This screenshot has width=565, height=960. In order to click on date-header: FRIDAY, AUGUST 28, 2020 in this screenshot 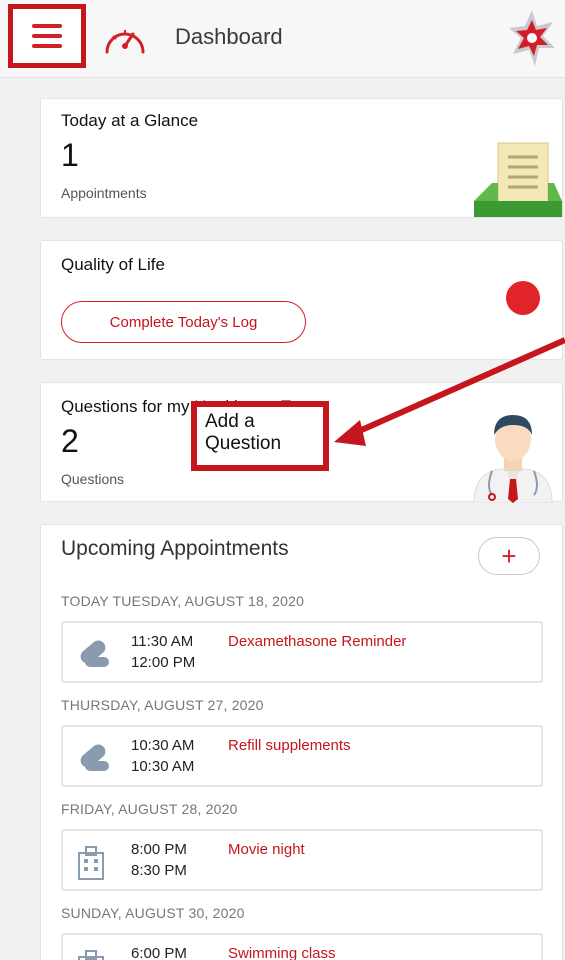, I will do `click(149, 809)`.